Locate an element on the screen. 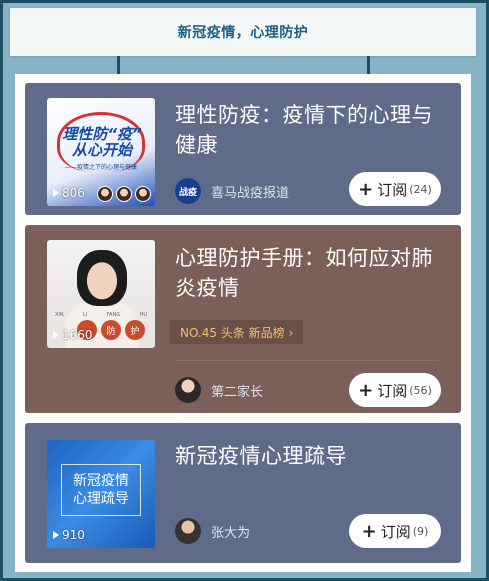  subscribe-count: (24) is located at coordinates (420, 189).